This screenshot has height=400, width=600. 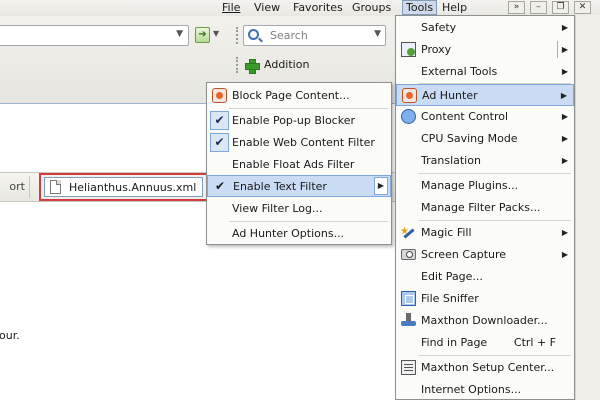 I want to click on tab-partial: ort, so click(x=15, y=187).